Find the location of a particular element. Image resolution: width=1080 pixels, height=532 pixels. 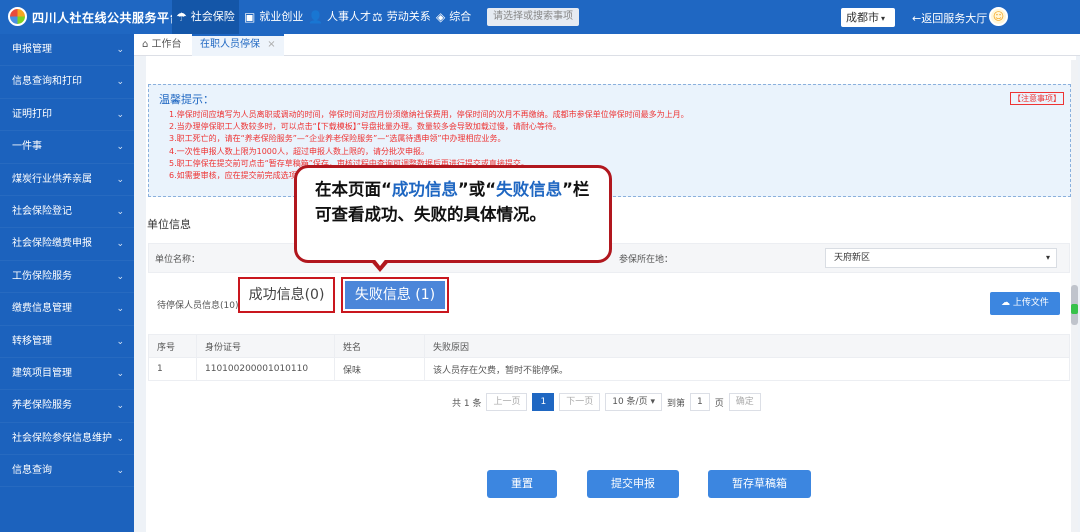

nav-talent: 👤 人事人才 is located at coordinates (339, 17).